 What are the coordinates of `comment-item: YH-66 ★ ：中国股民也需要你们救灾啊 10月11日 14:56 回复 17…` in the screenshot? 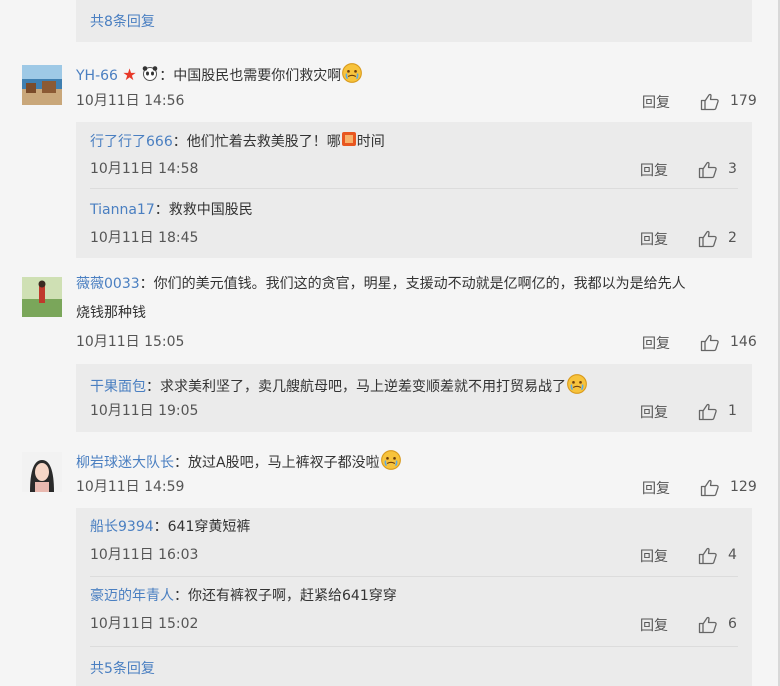 It's located at (390, 85).